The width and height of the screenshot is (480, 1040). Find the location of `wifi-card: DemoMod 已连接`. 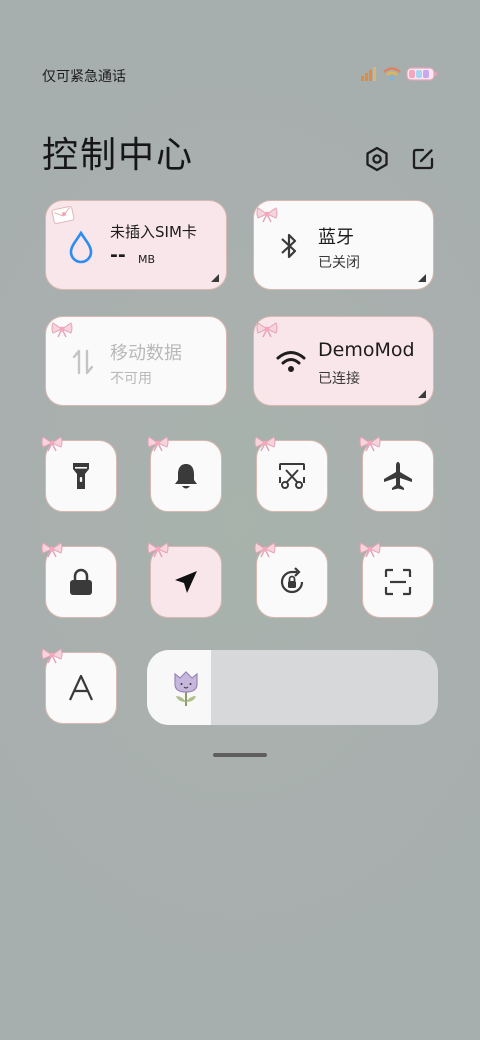

wifi-card: DemoMod 已连接 is located at coordinates (343, 361).